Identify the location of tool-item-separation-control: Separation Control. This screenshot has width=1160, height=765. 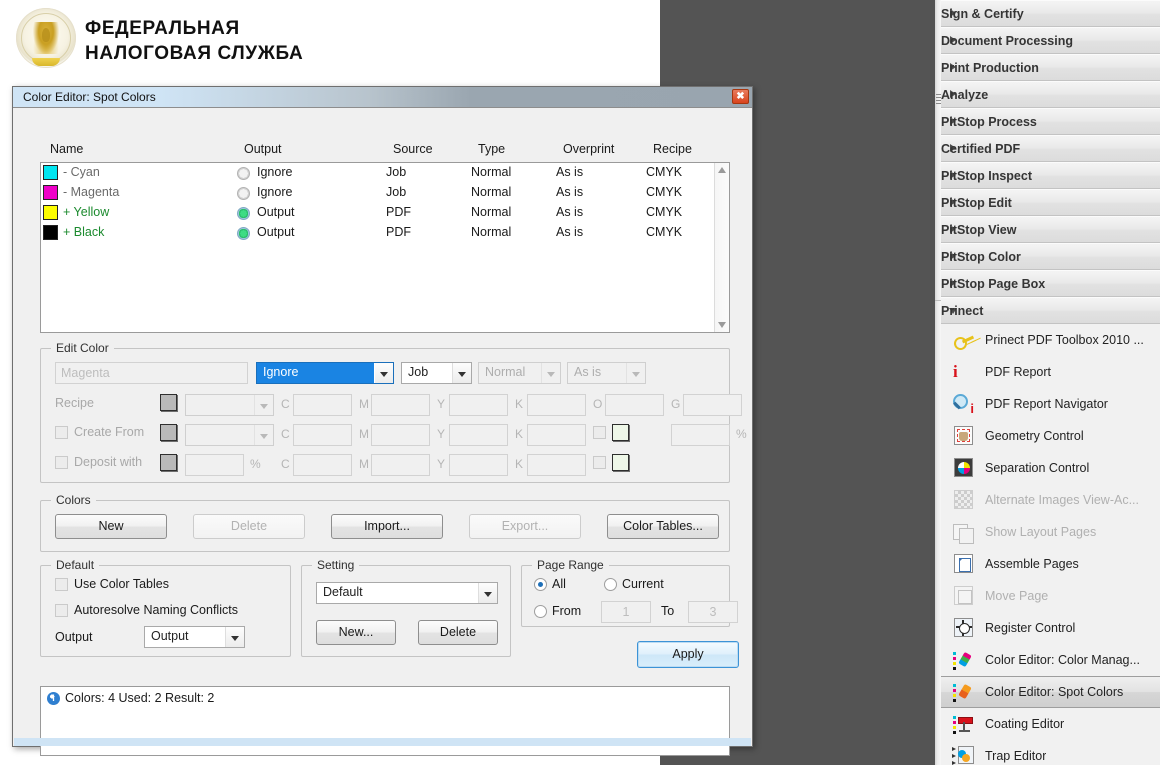
(1050, 468).